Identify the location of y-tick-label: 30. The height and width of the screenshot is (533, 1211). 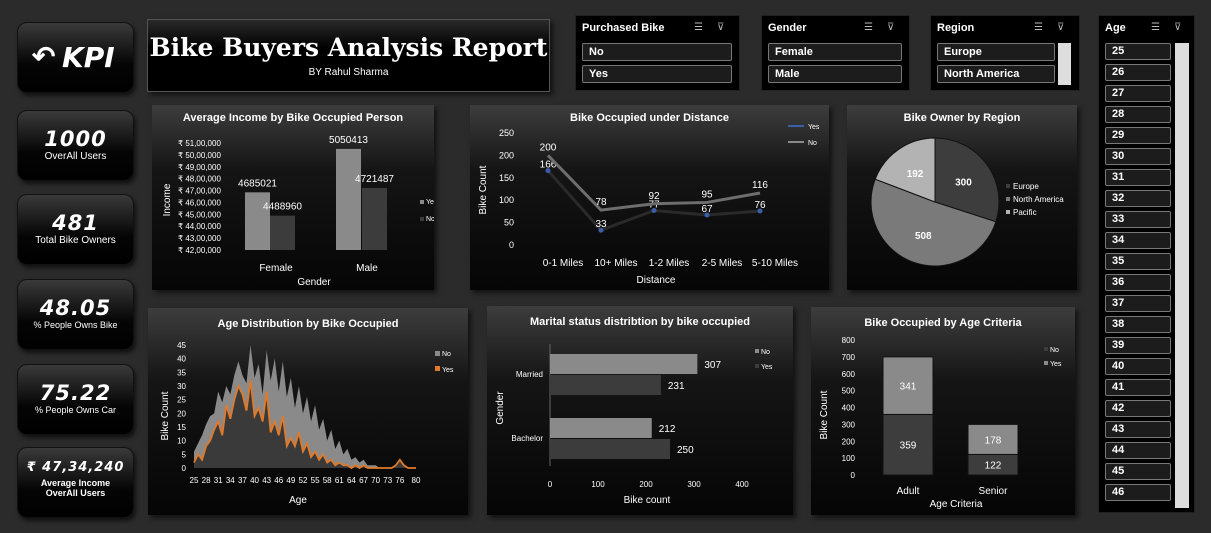
(181, 386).